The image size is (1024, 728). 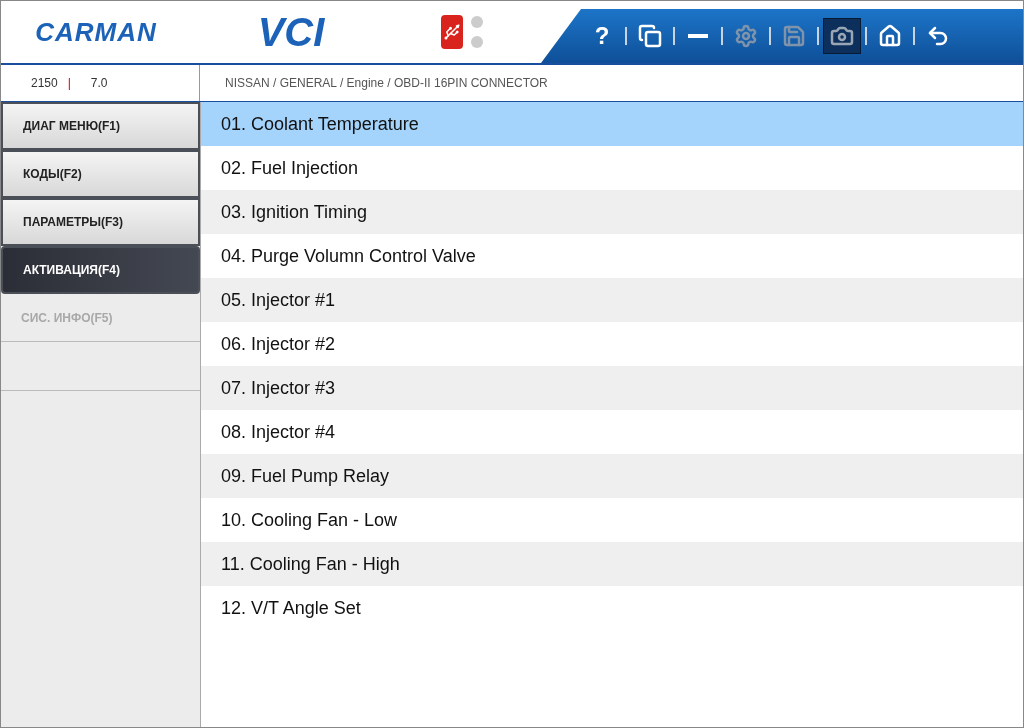 I want to click on sidebar-menu-button: КОДЫ(F2), so click(x=100, y=174).